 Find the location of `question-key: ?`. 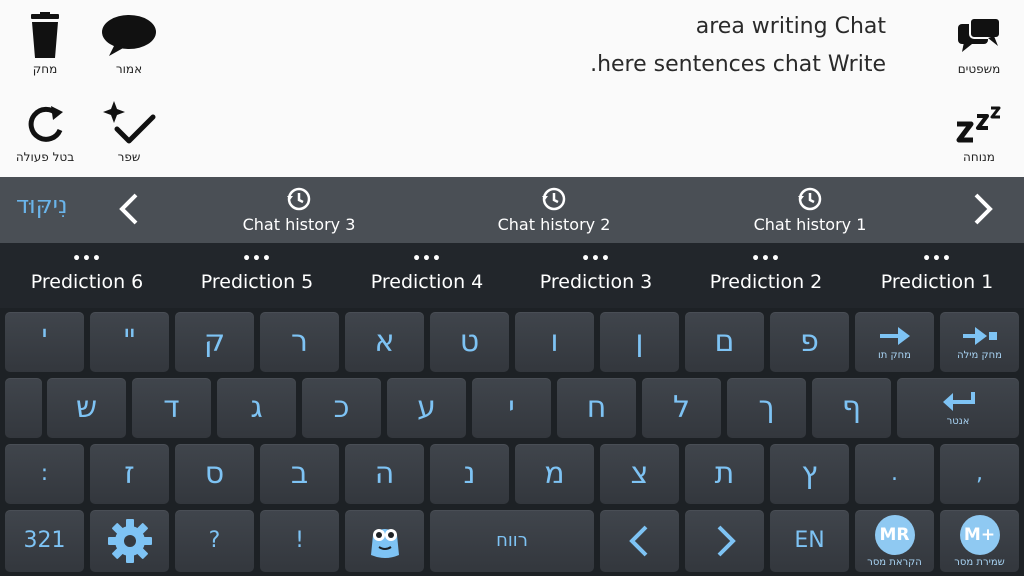

question-key: ? is located at coordinates (214, 541).